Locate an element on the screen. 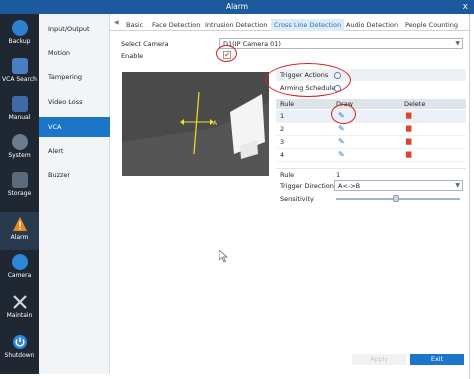 This screenshot has width=474, height=379. sensitivity-slider-thumb is located at coordinates (395, 198).